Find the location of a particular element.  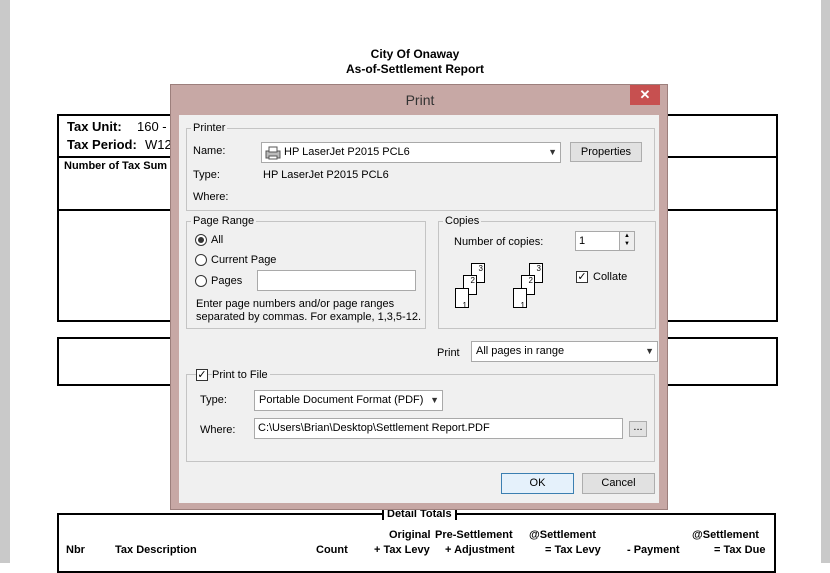

collate-label: Collate is located at coordinates (610, 277).